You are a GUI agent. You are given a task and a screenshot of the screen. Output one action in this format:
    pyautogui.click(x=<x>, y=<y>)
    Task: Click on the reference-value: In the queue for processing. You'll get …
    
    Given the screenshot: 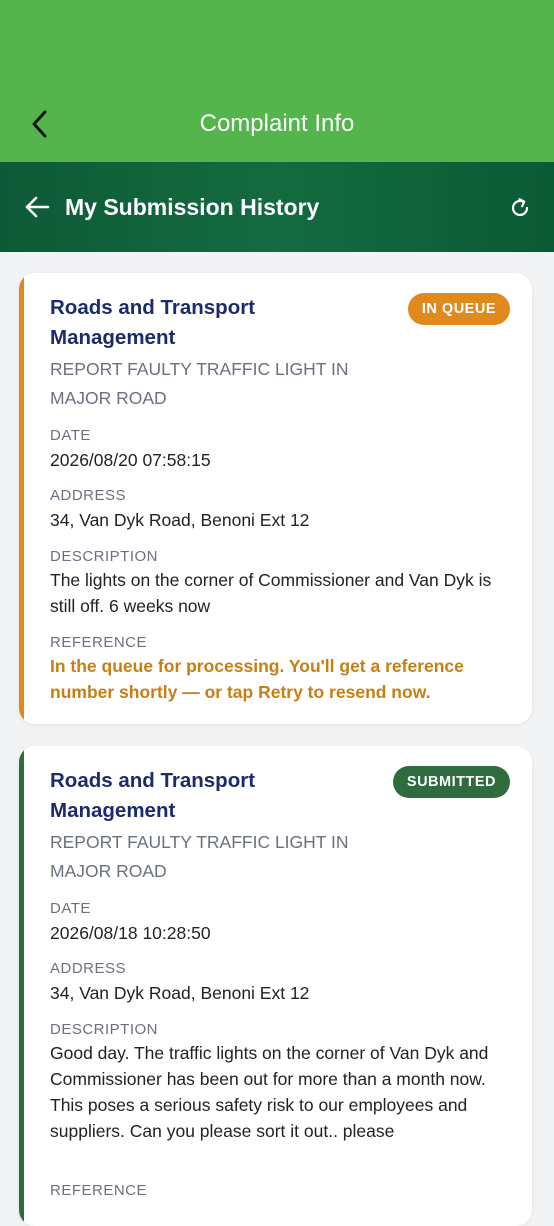 What is the action you would take?
    pyautogui.click(x=257, y=679)
    